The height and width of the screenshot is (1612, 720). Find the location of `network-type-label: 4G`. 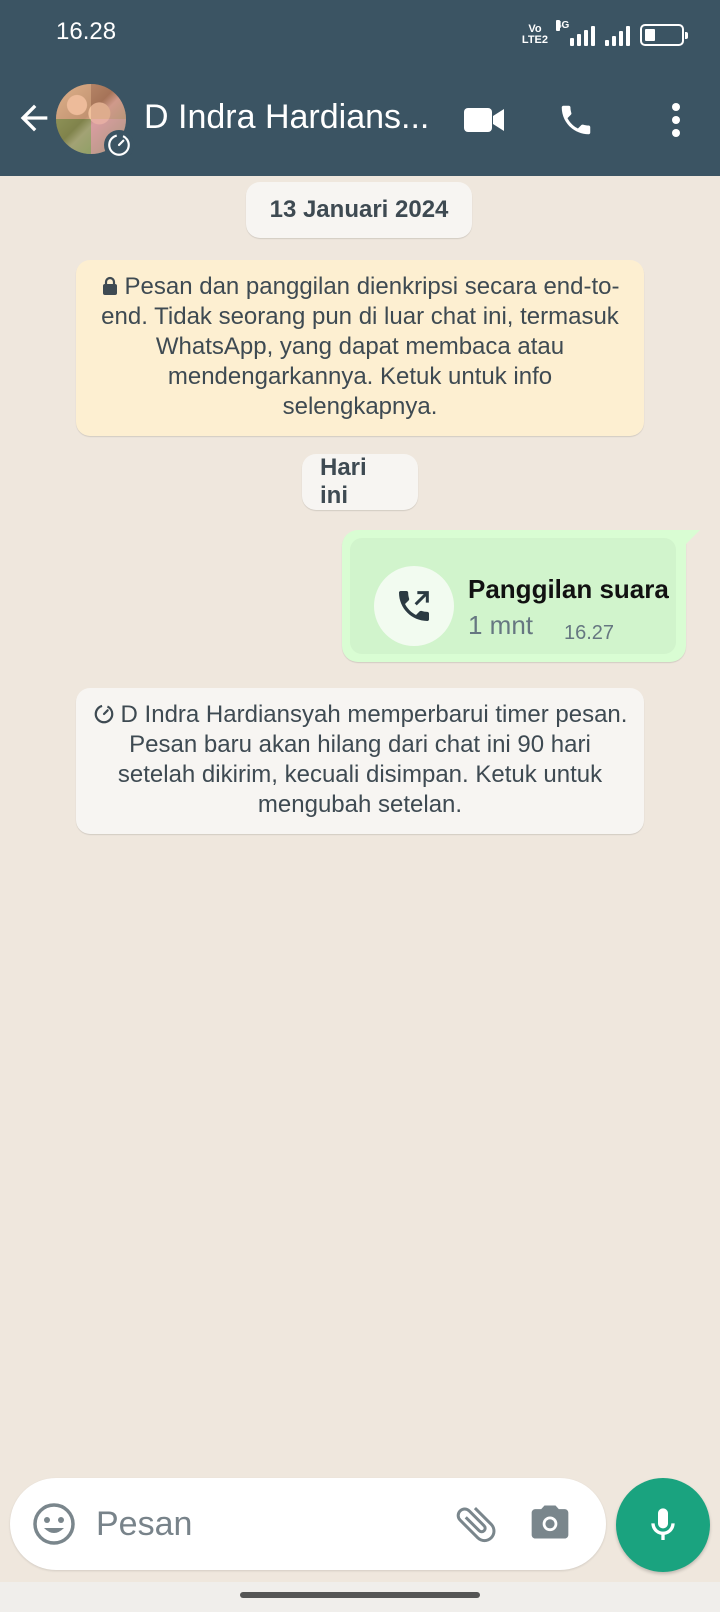

network-type-label: 4G is located at coordinates (563, 25).